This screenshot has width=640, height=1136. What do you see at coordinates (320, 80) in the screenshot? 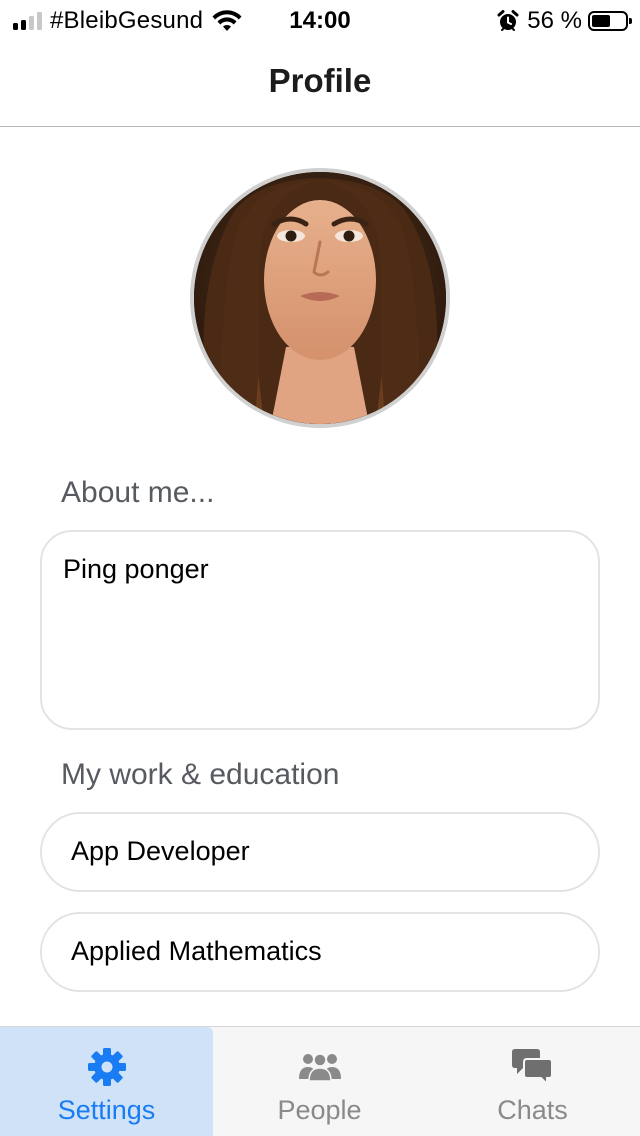
I see `page-title: Profile` at bounding box center [320, 80].